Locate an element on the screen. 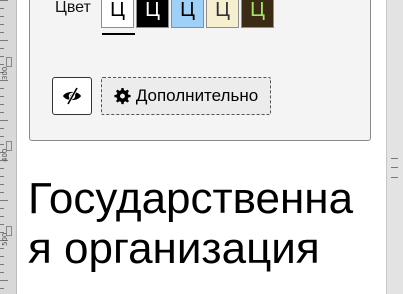 The image size is (403, 294). color-label: Цвет is located at coordinates (73, 8).